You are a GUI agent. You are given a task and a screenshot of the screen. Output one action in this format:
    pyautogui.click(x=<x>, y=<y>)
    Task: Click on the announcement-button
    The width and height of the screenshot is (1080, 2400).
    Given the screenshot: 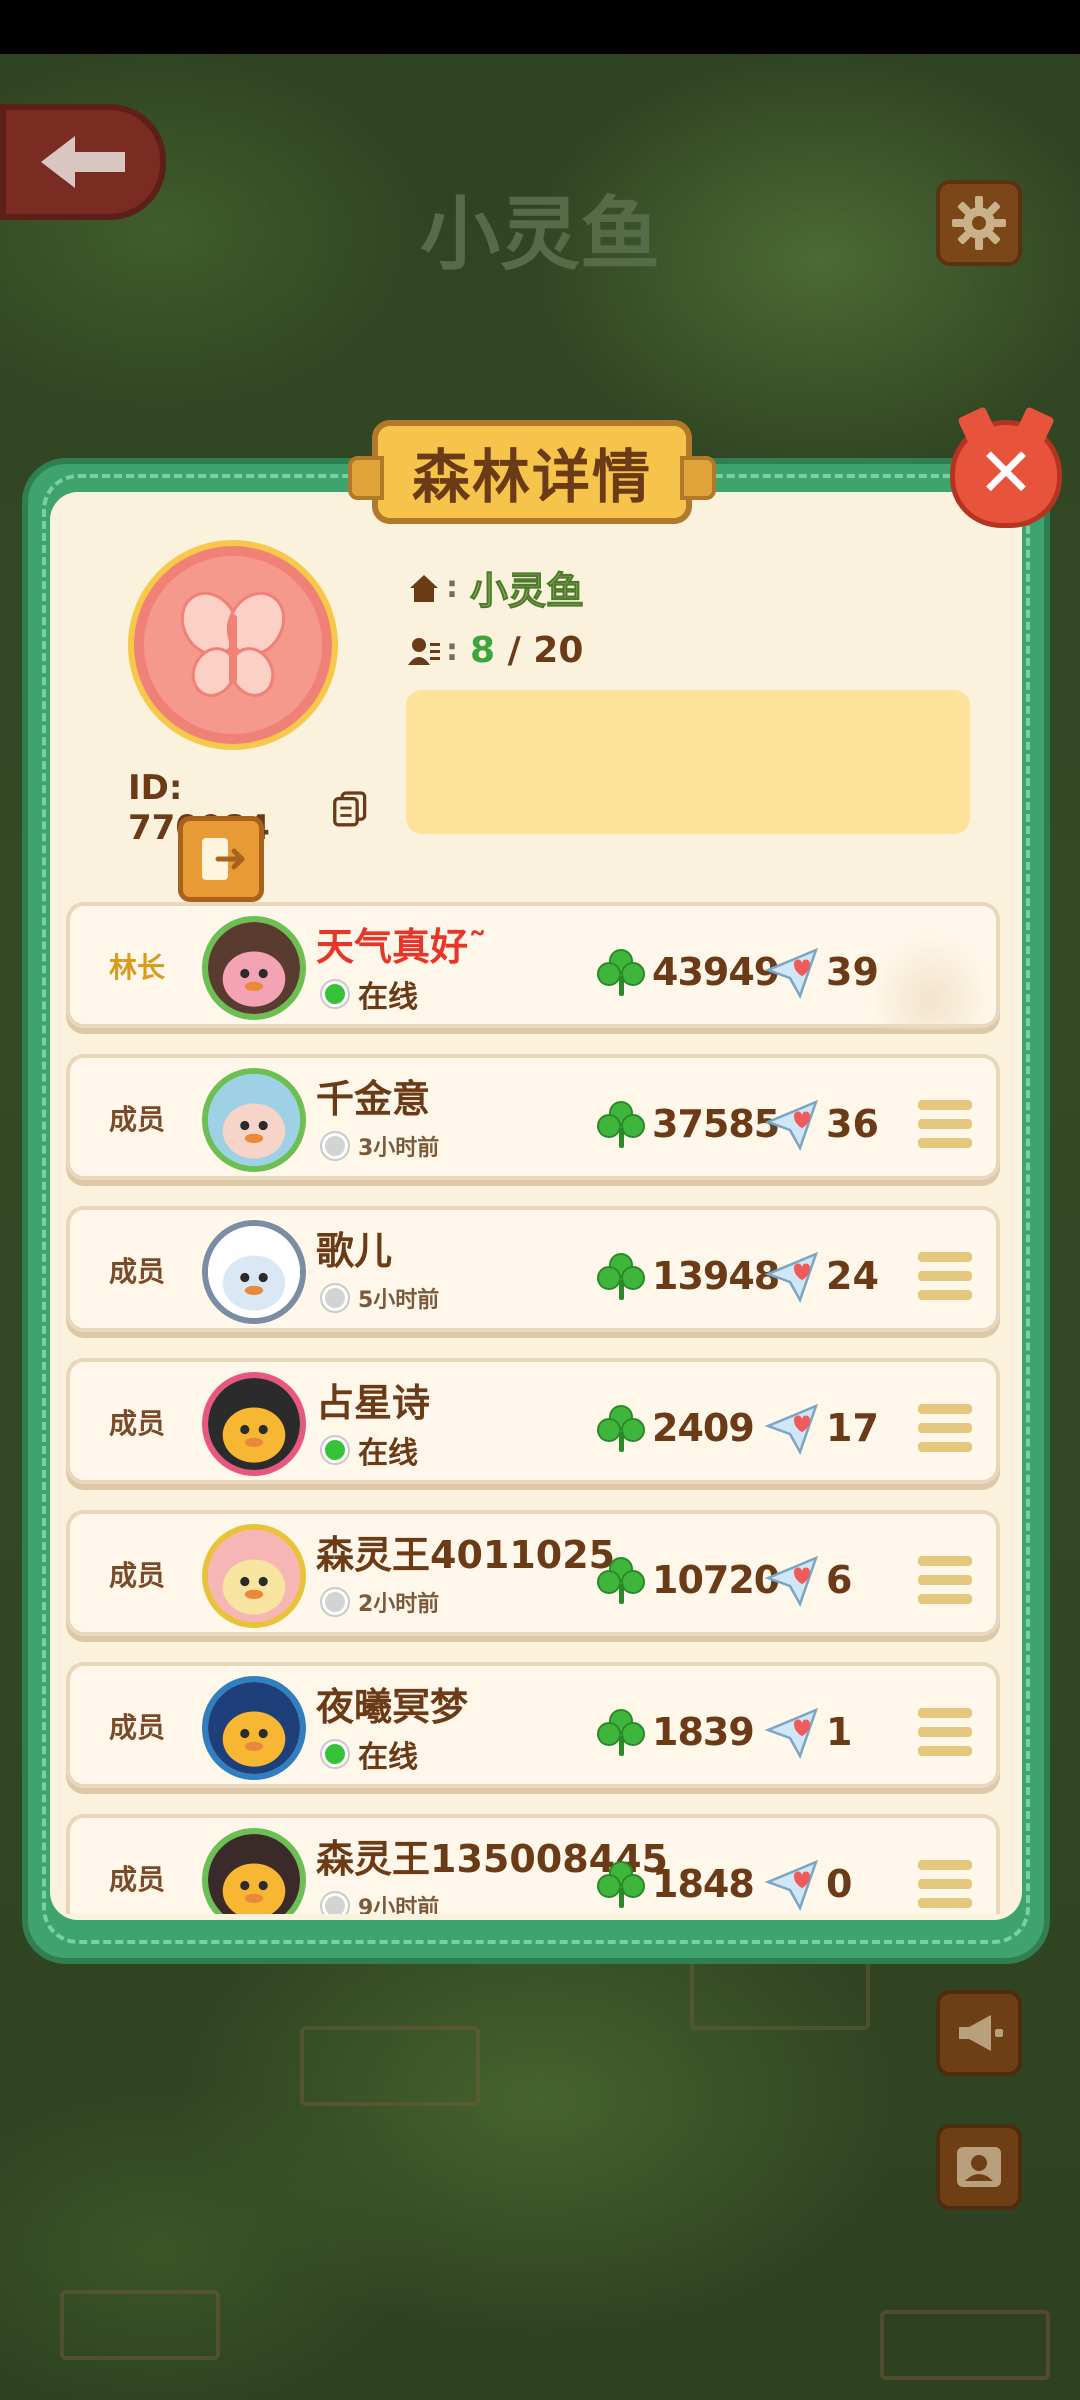 What is the action you would take?
    pyautogui.click(x=979, y=2033)
    